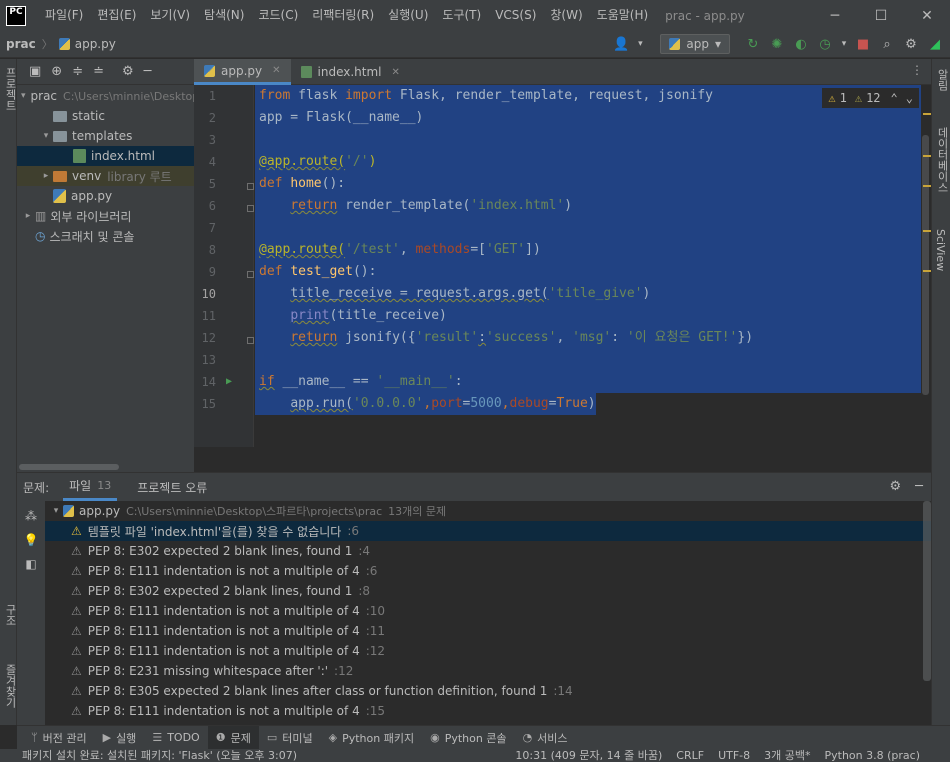 The height and width of the screenshot is (762, 950). I want to click on menu-code: 코드(C), so click(278, 15).